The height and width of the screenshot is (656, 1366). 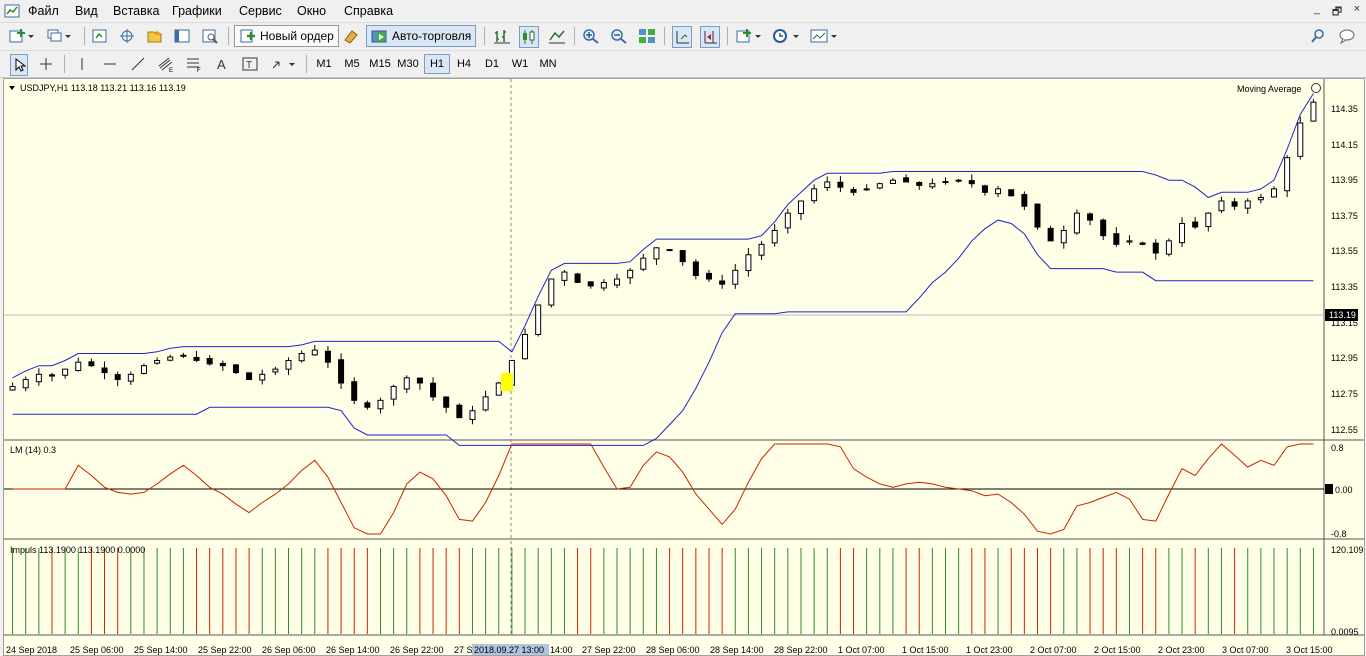 I want to click on crosshair-button, so click(x=46, y=64).